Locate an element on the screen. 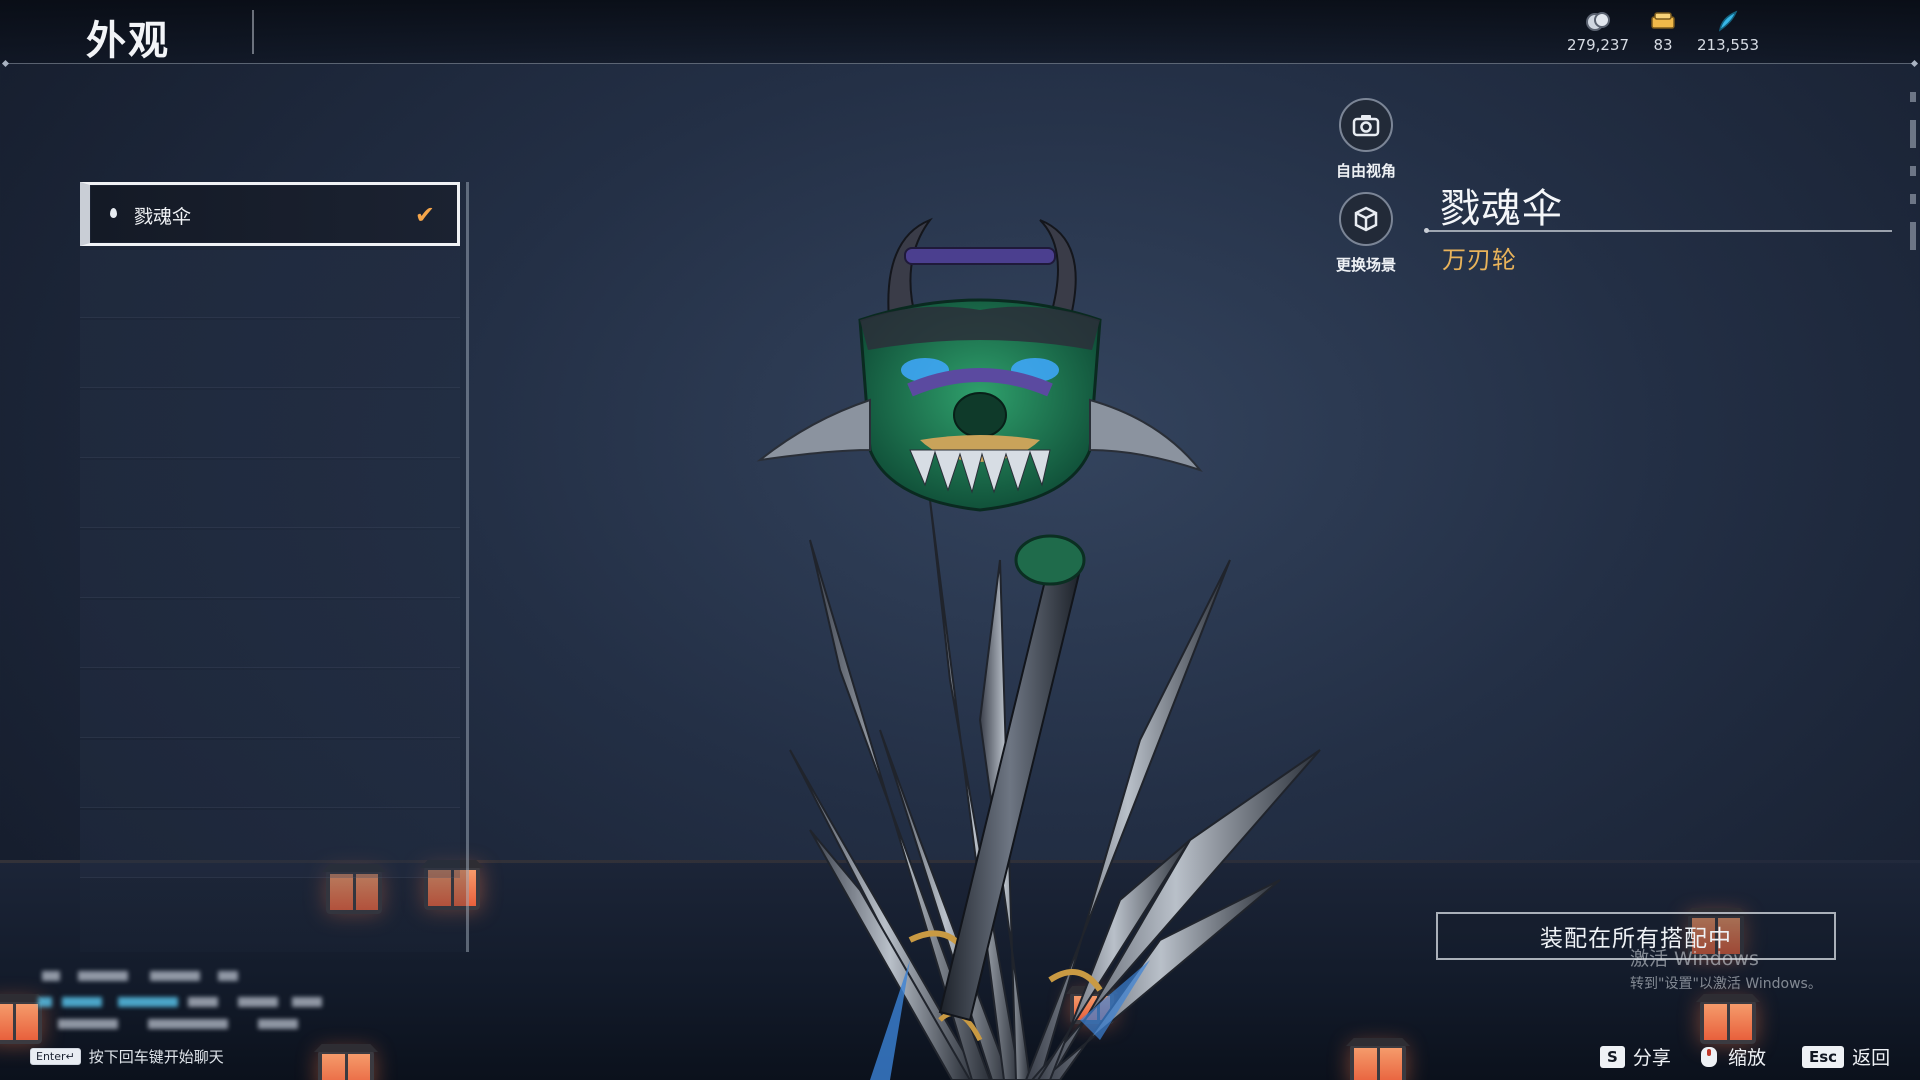 This screenshot has height=1080, width=1920. camera-icon is located at coordinates (1366, 125).